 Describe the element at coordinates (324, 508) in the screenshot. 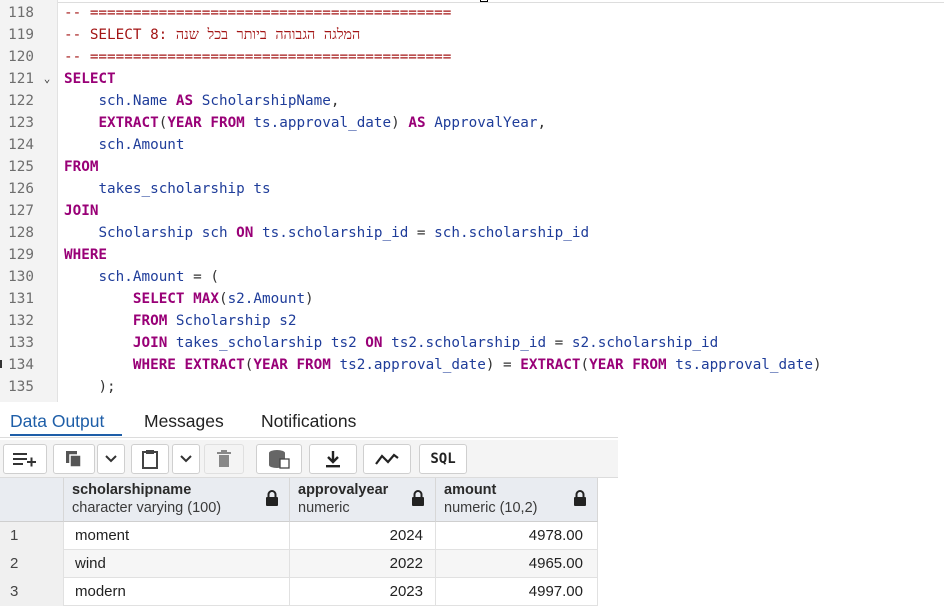

I see `column-type: numeric` at that location.